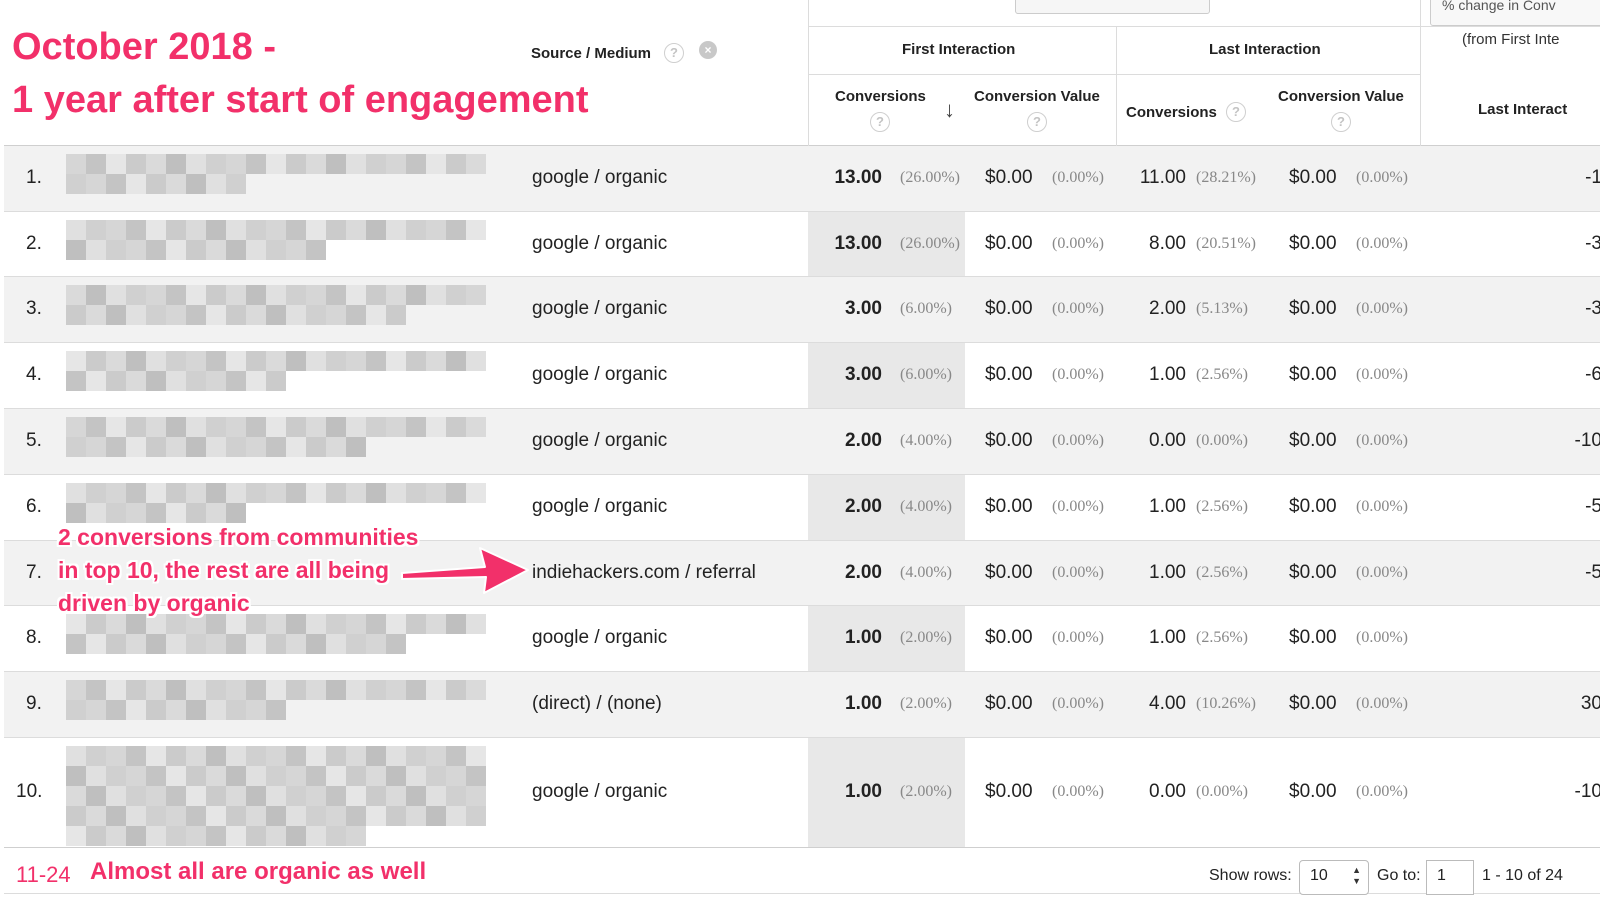  What do you see at coordinates (1511, 39) in the screenshot?
I see `pct-change-subheader: (from First Inte` at bounding box center [1511, 39].